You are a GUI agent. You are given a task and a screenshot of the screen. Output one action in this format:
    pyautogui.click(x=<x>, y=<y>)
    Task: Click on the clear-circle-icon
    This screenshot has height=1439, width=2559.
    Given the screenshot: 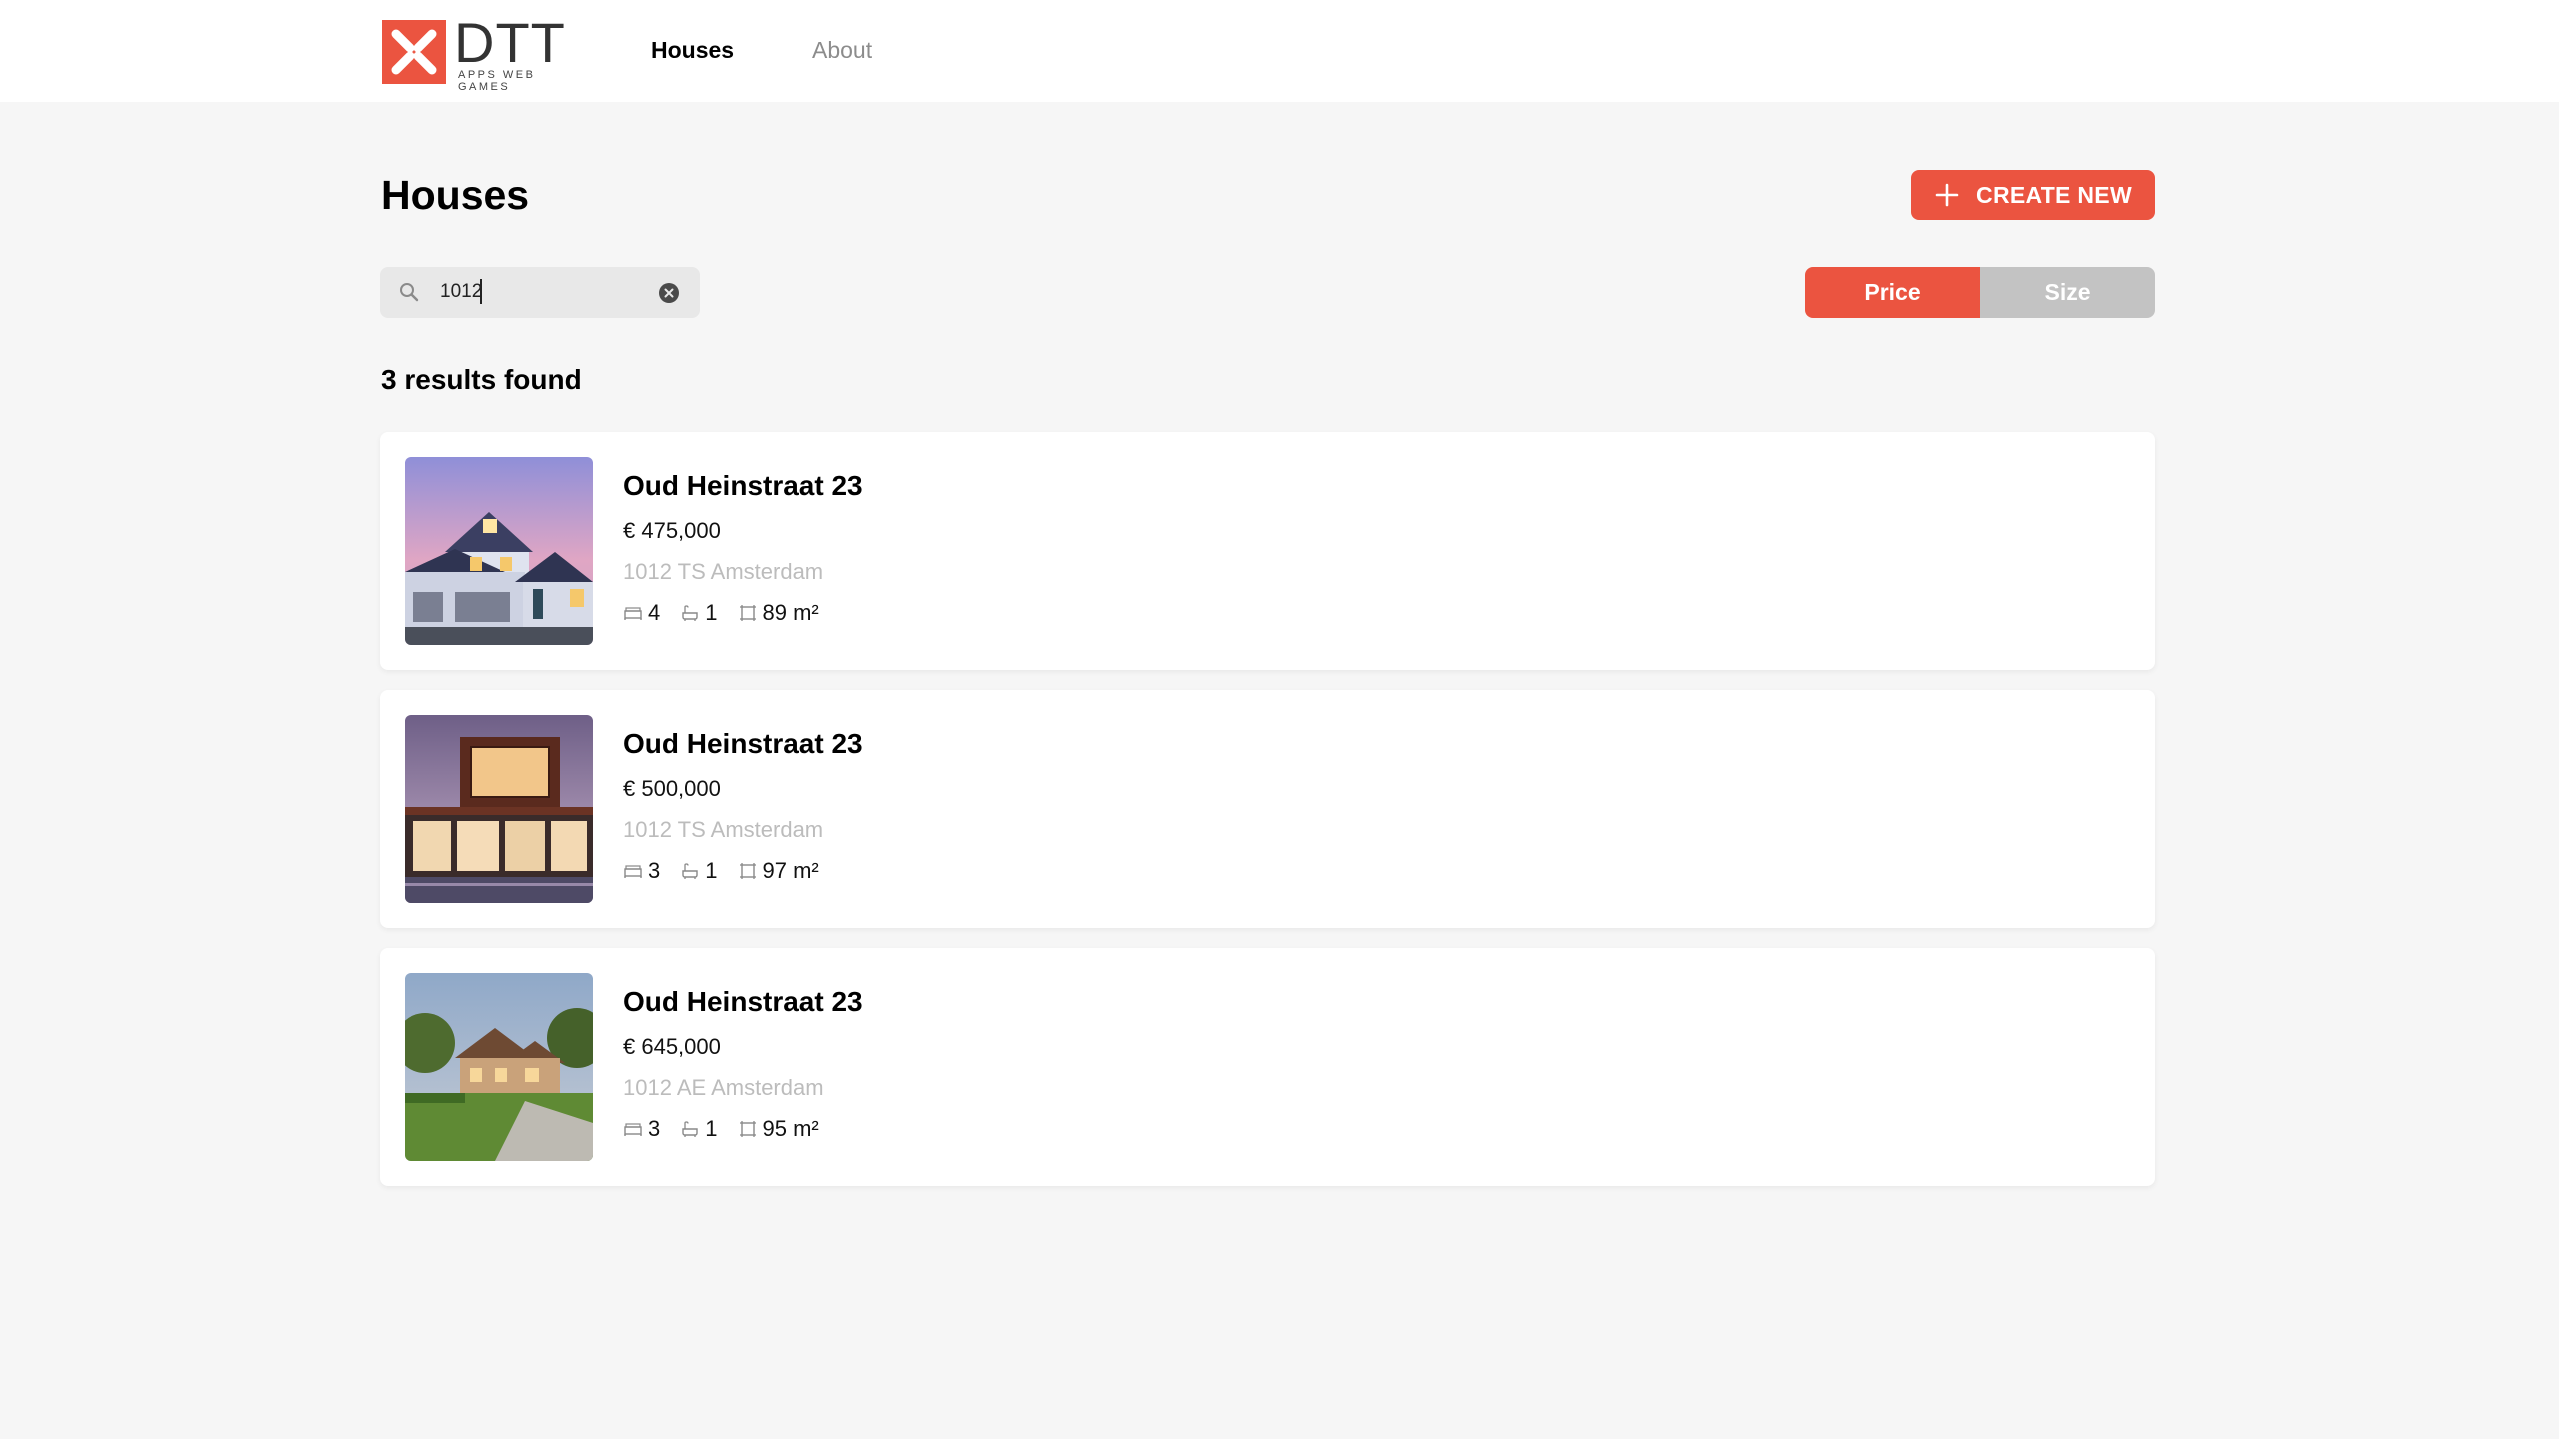 What is the action you would take?
    pyautogui.click(x=669, y=293)
    